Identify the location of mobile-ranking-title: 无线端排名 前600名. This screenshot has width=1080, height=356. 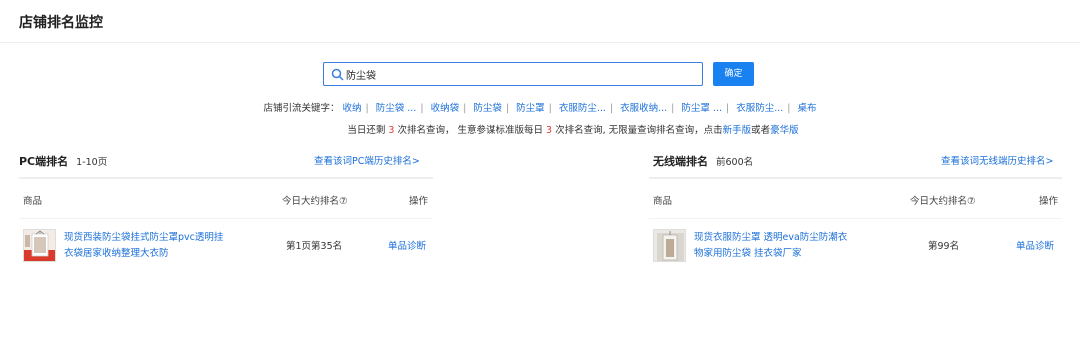
(703, 161).